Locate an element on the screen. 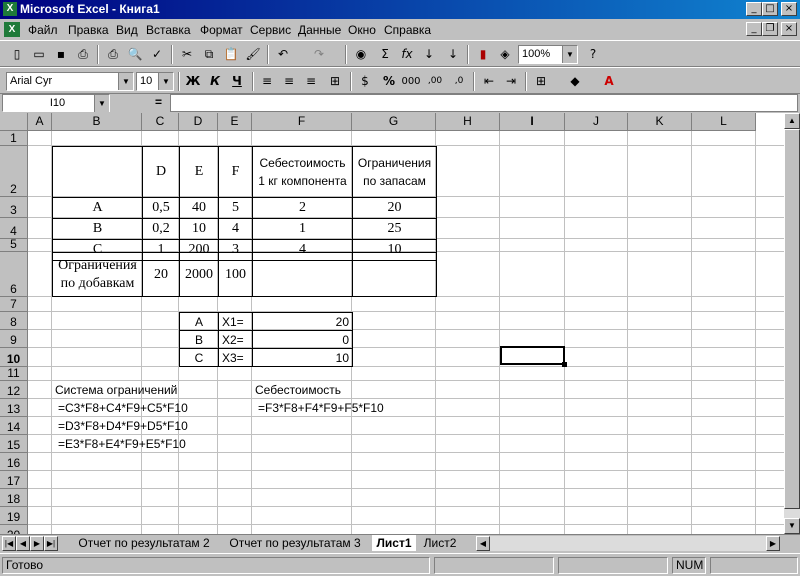 This screenshot has height=576, width=800. align-left-icon: ≡ is located at coordinates (267, 81).